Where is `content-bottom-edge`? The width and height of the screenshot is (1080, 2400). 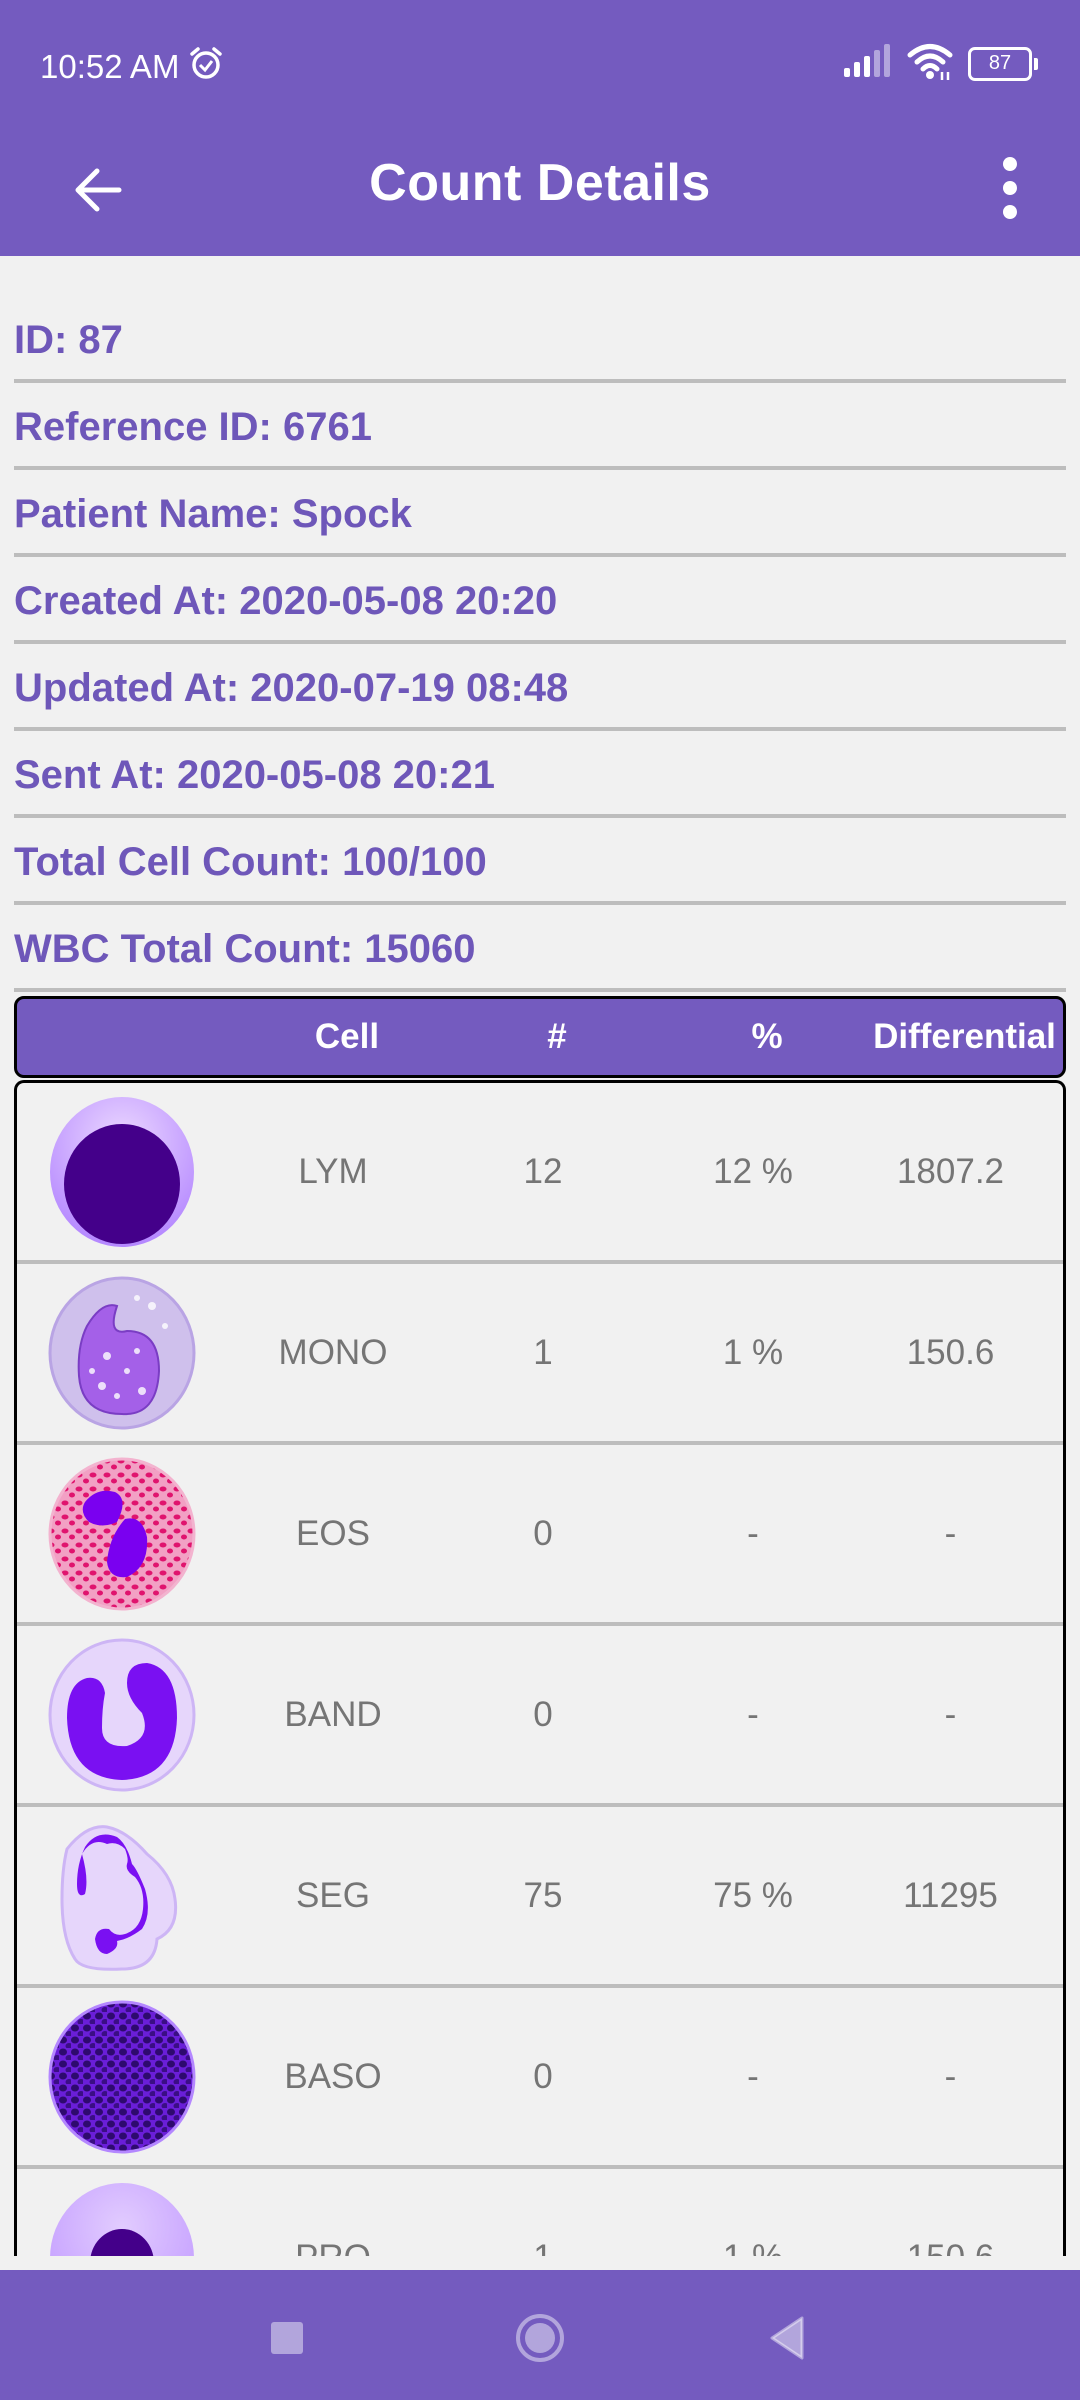
content-bottom-edge is located at coordinates (540, 2263).